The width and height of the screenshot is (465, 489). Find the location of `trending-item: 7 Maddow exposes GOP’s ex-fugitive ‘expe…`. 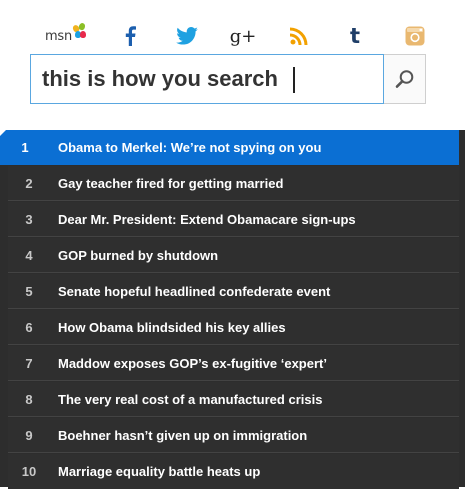

trending-item: 7 Maddow exposes GOP’s ex-fugitive ‘expe… is located at coordinates (233, 363).